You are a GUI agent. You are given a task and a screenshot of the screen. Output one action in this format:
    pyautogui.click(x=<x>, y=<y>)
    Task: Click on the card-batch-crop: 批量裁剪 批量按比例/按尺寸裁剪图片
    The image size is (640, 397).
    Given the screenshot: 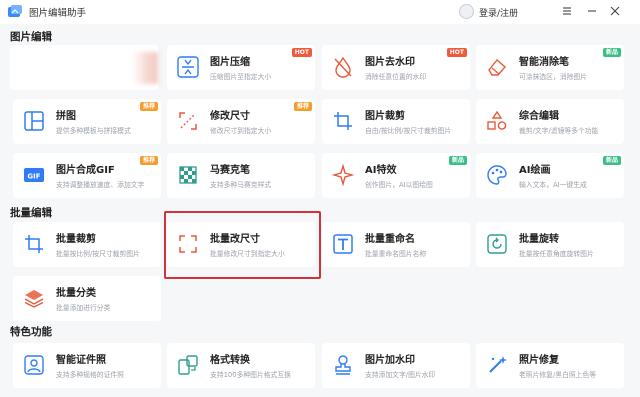 What is the action you would take?
    pyautogui.click(x=87, y=244)
    